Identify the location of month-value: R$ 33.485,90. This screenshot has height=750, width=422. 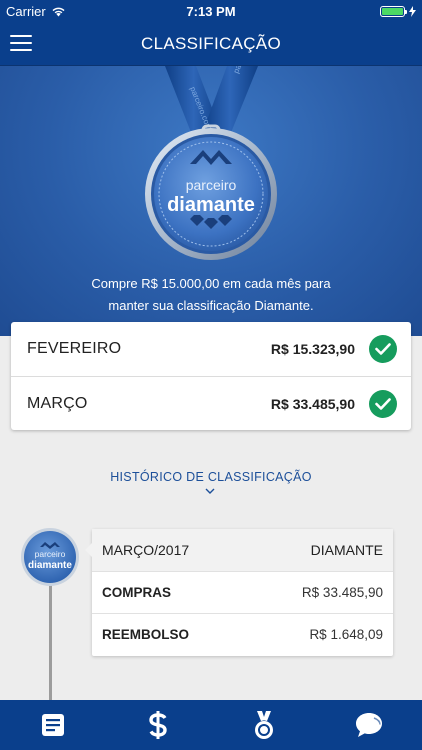
(312, 403).